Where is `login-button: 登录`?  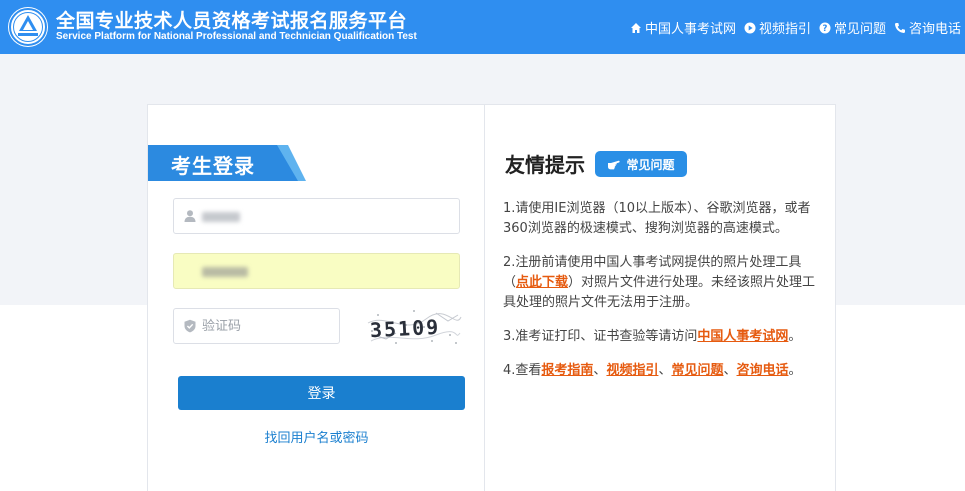
login-button: 登录 is located at coordinates (321, 393).